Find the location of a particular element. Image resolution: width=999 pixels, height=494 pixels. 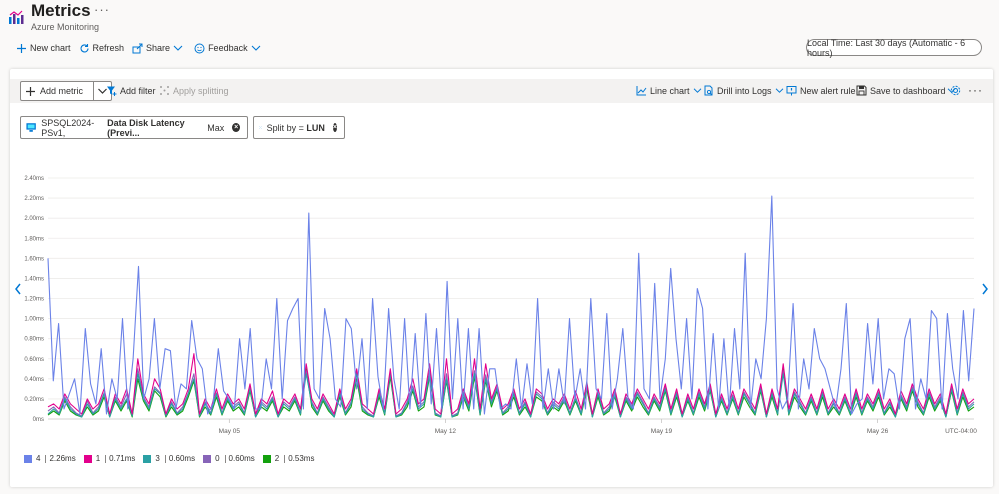

metric-aggregation: Max is located at coordinates (216, 127).